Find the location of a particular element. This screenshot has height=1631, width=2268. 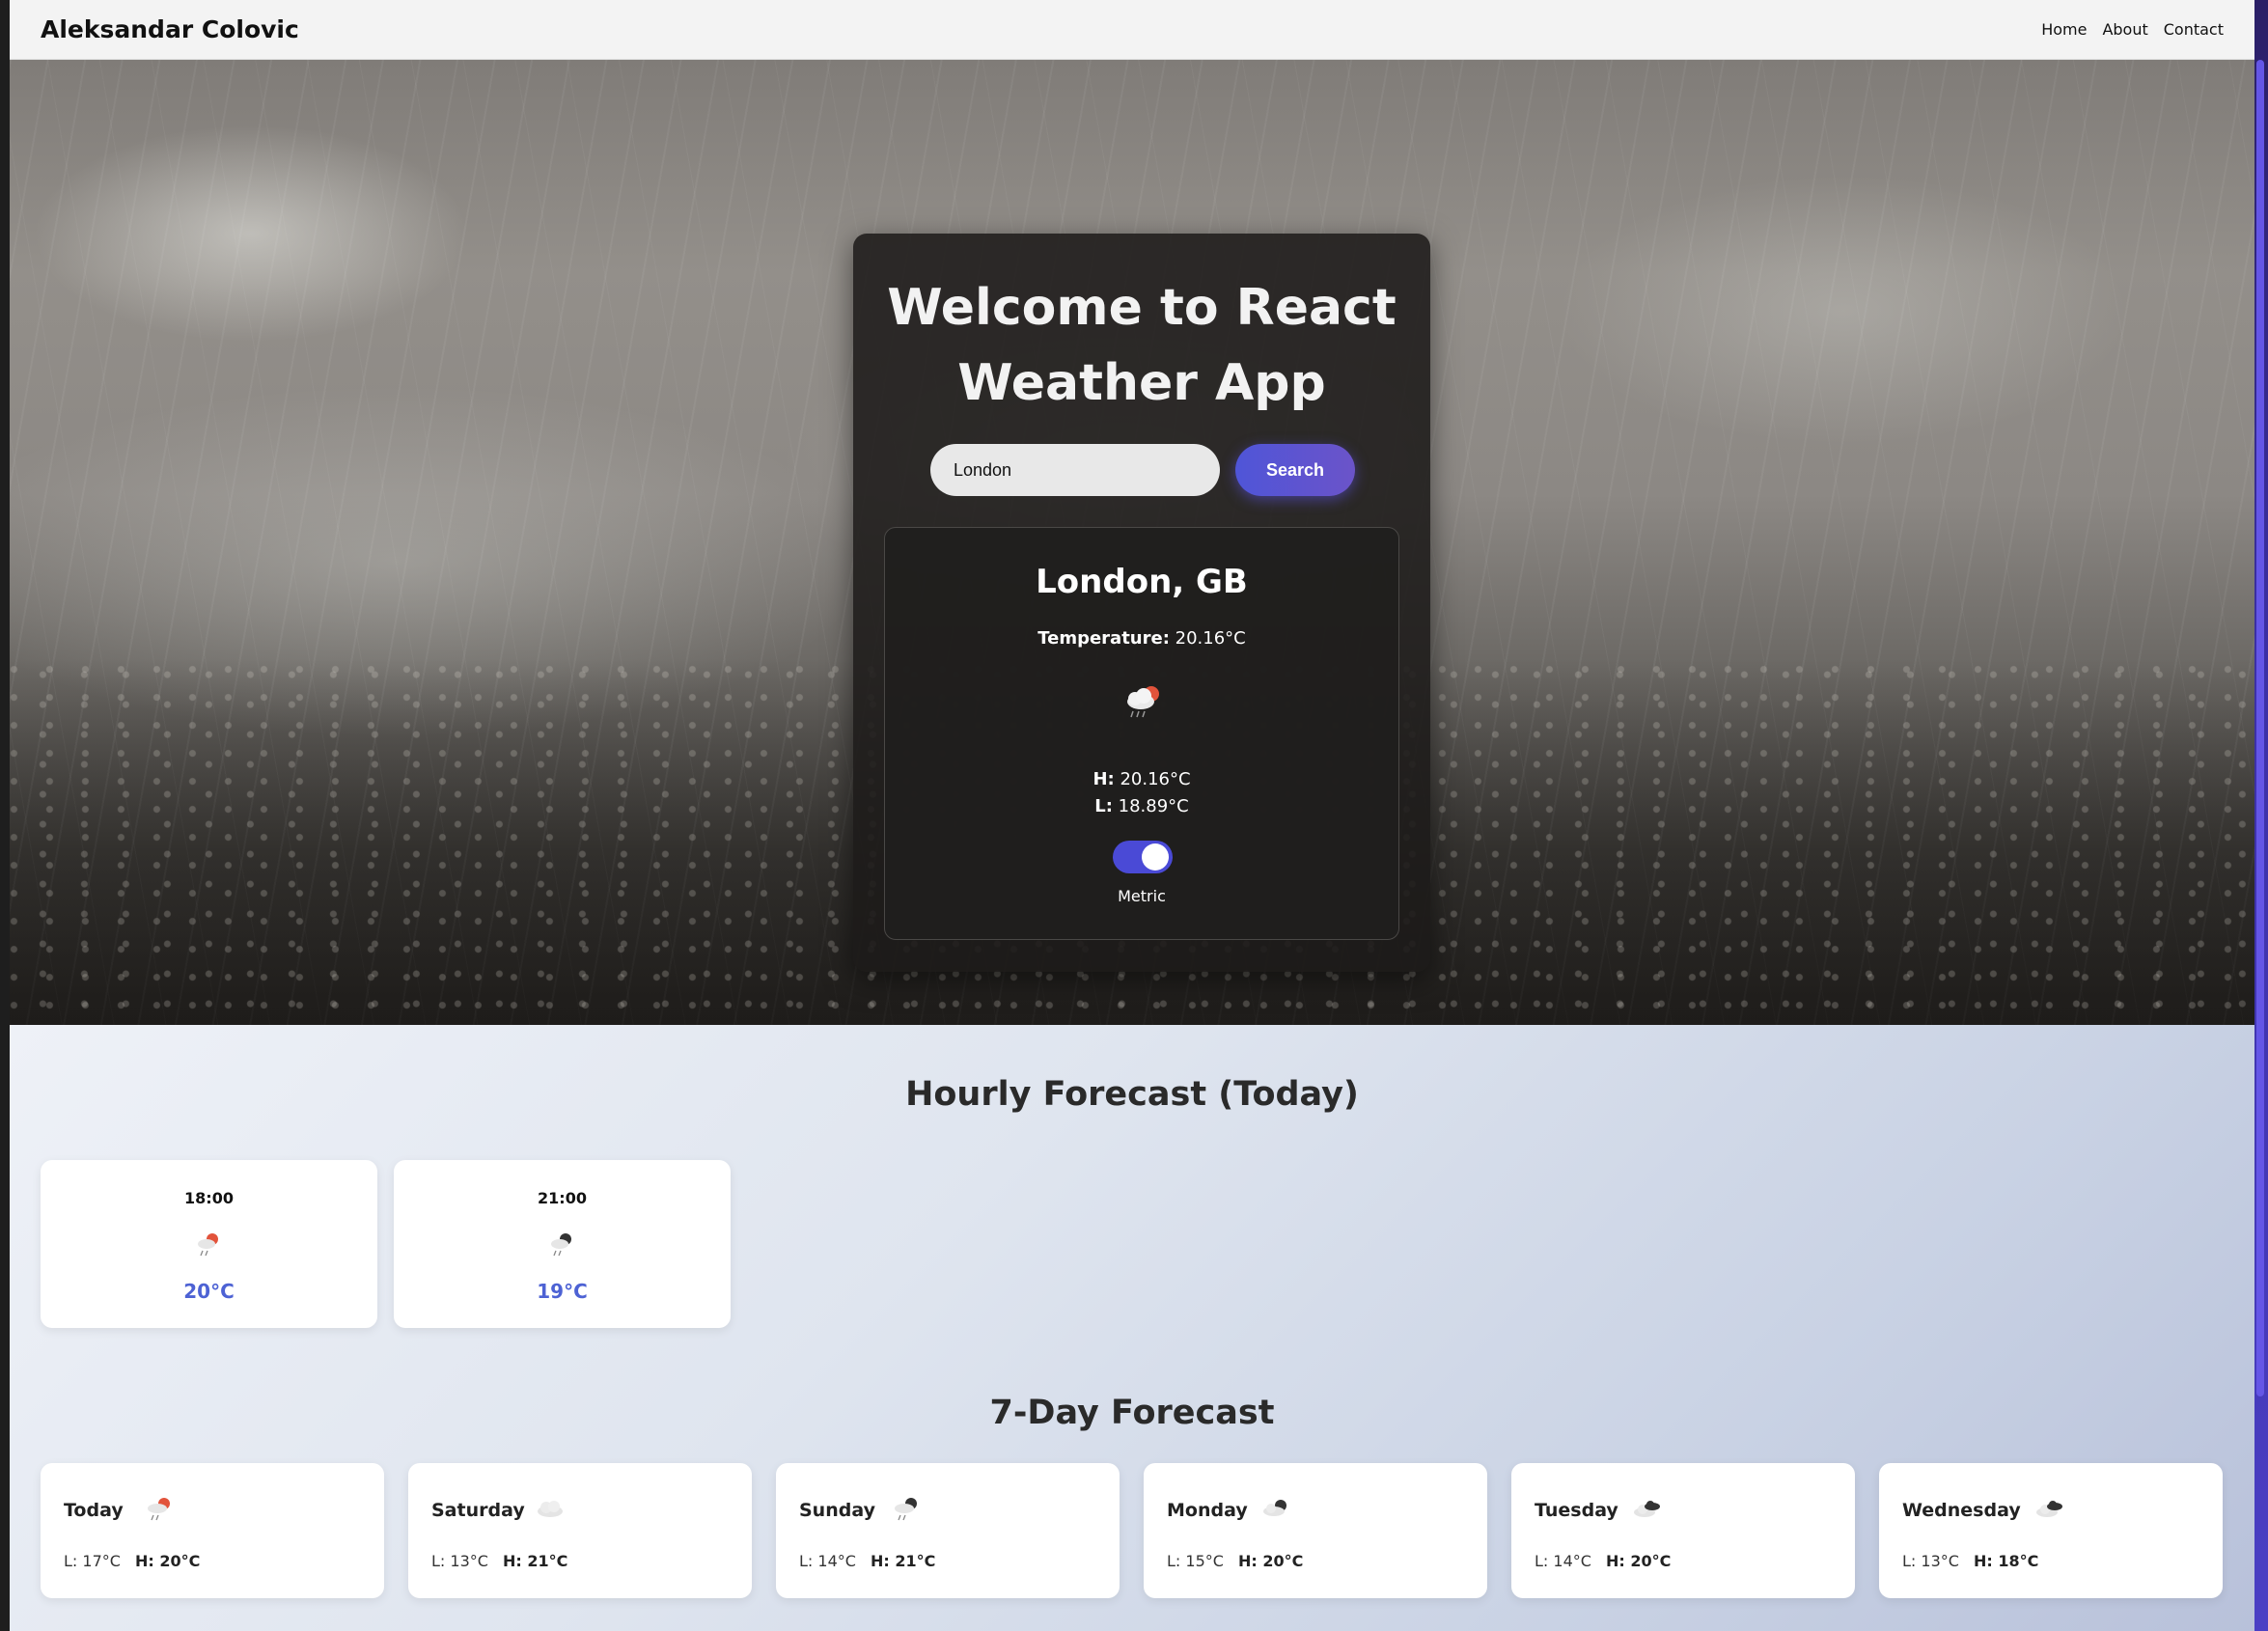

hour-time: 21:00 is located at coordinates (562, 1198).